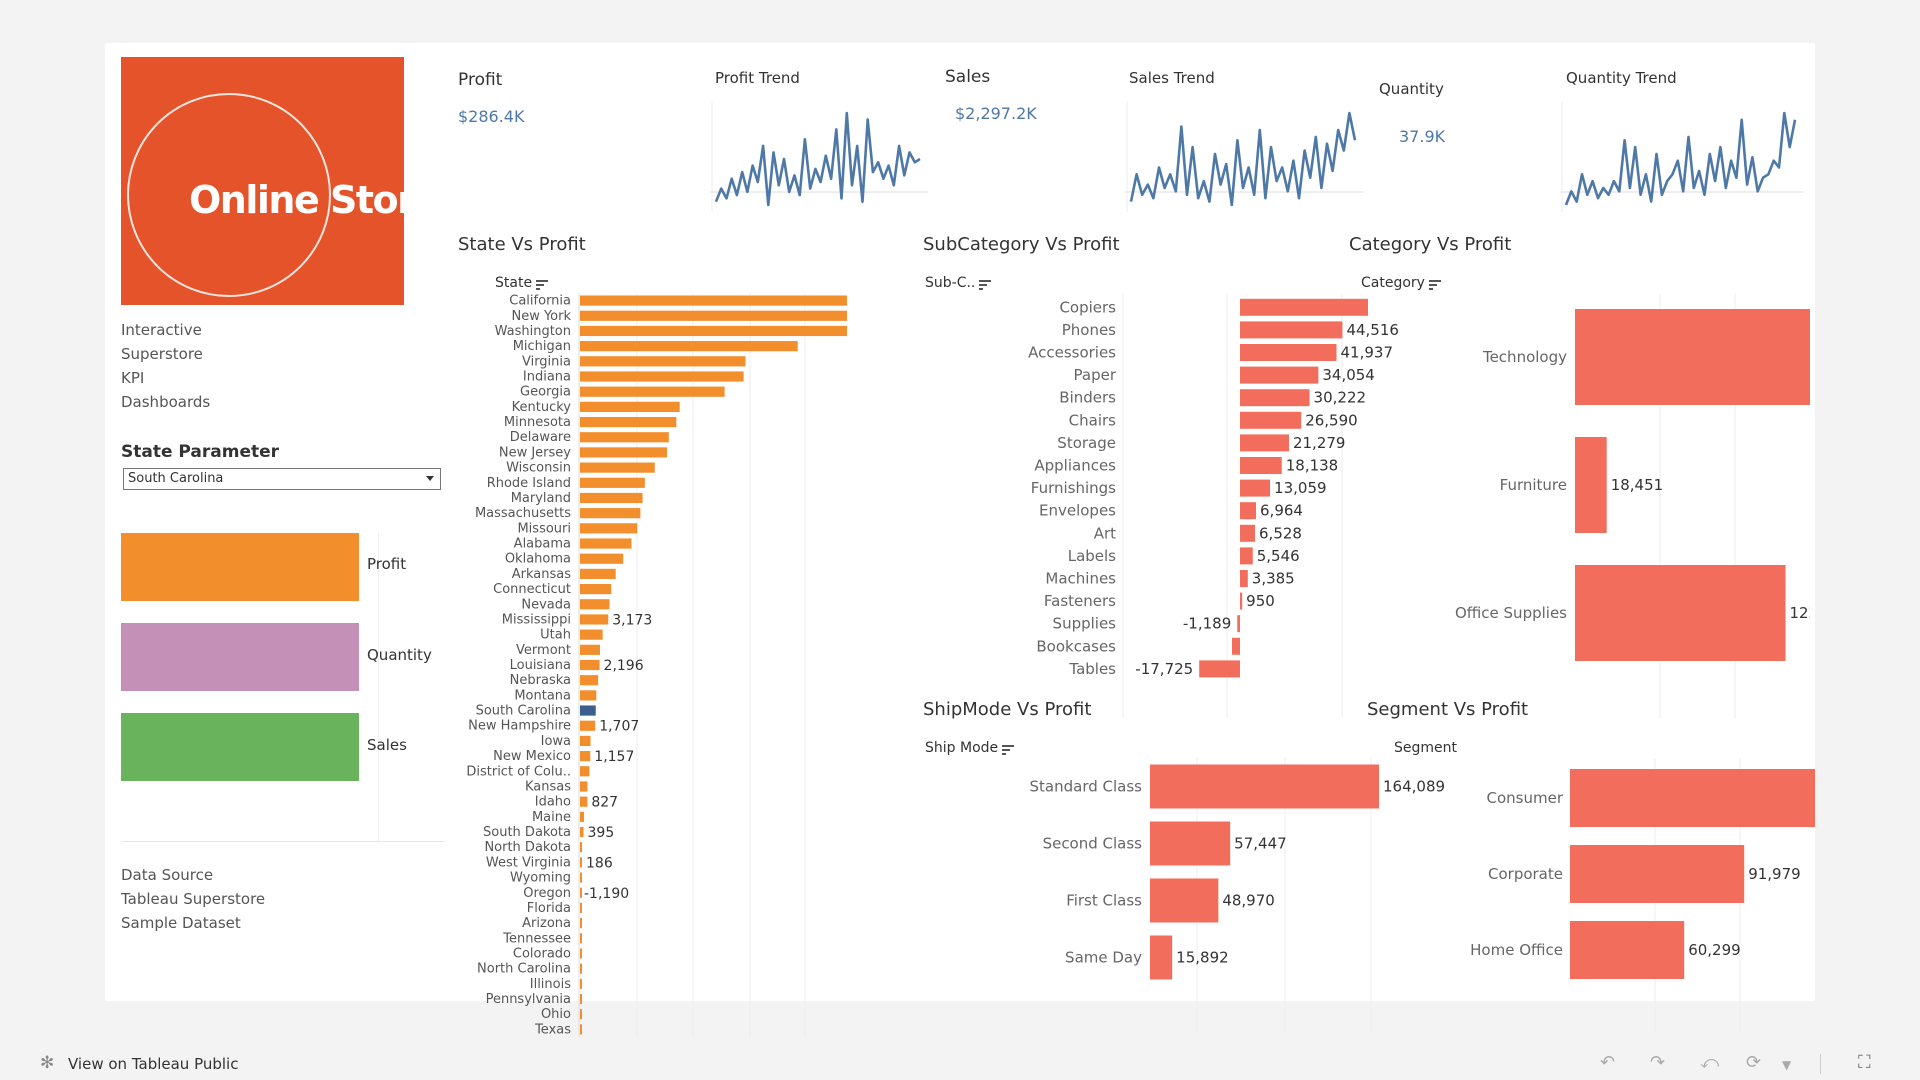 This screenshot has width=1920, height=1080. What do you see at coordinates (595, 604) in the screenshot?
I see `state-bar-nevada` at bounding box center [595, 604].